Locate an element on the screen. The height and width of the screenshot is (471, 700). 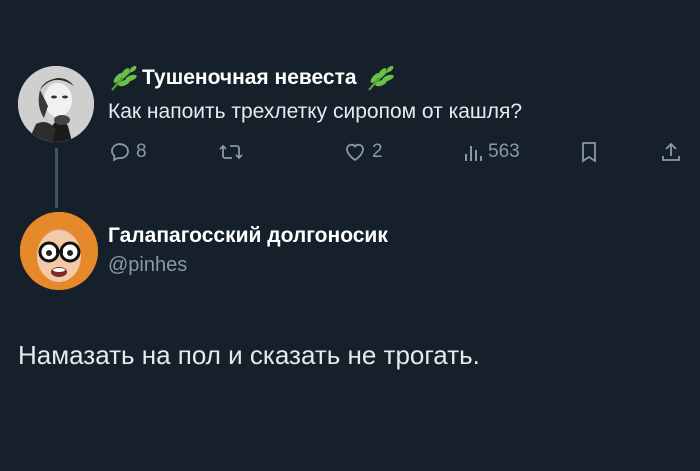
view-count: 563 is located at coordinates (504, 151).